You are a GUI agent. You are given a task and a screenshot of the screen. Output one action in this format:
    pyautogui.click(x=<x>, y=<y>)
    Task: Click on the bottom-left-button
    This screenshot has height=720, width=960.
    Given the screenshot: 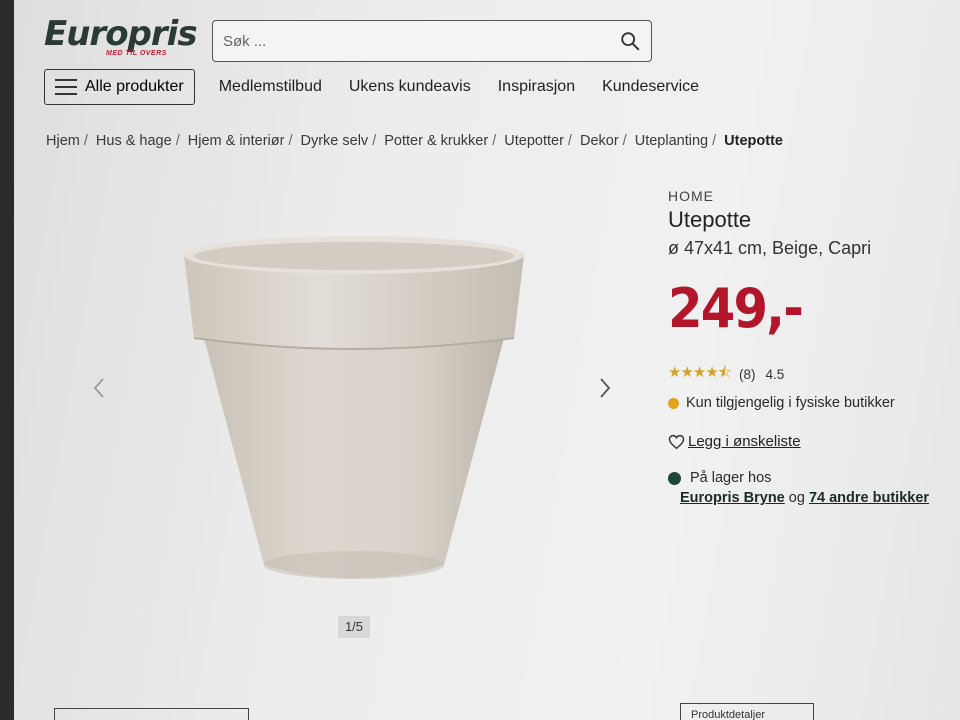 What is the action you would take?
    pyautogui.click(x=151, y=714)
    